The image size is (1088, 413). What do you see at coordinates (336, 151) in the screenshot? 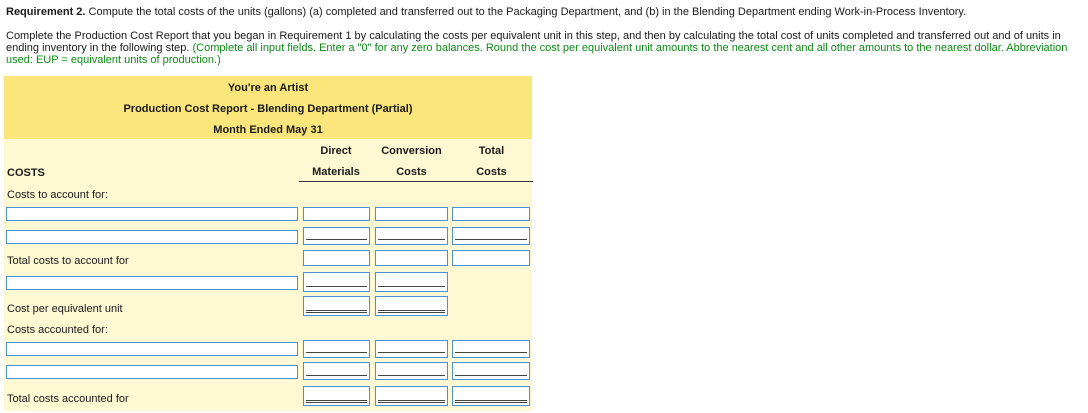
I see `col-dm-line1: Direct` at bounding box center [336, 151].